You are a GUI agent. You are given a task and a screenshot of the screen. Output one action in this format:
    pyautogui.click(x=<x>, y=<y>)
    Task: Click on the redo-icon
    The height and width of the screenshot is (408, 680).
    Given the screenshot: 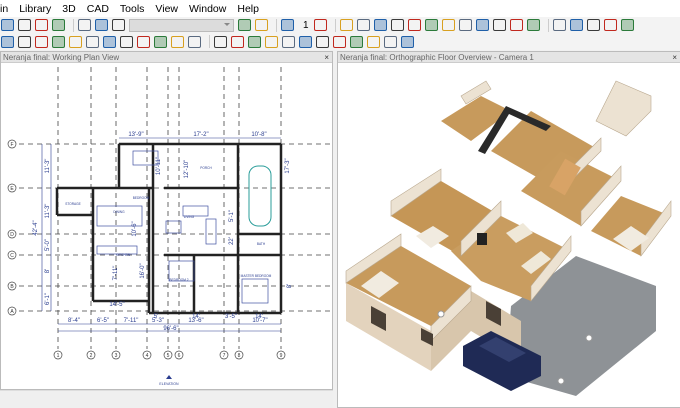 What is the action you would take?
    pyautogui.click(x=24, y=25)
    